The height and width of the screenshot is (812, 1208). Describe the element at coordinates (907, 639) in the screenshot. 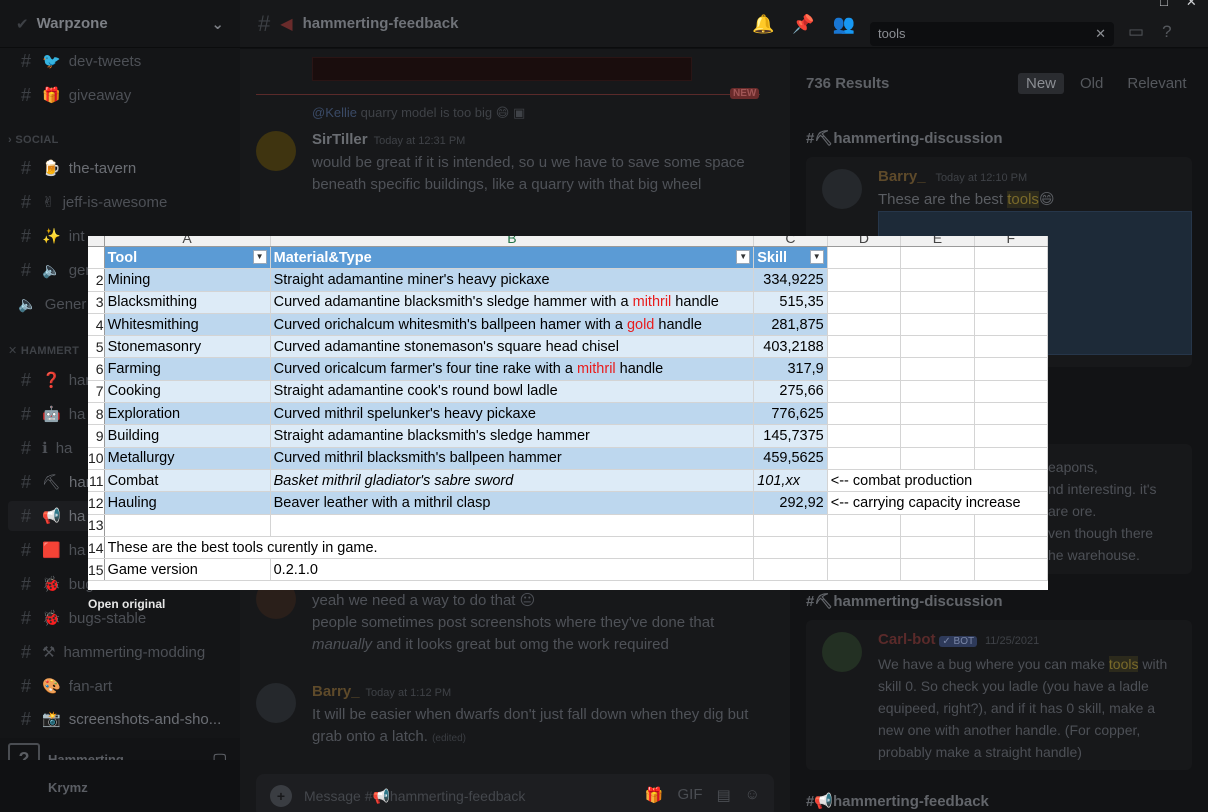

I see `result-author: Carl-bot` at that location.